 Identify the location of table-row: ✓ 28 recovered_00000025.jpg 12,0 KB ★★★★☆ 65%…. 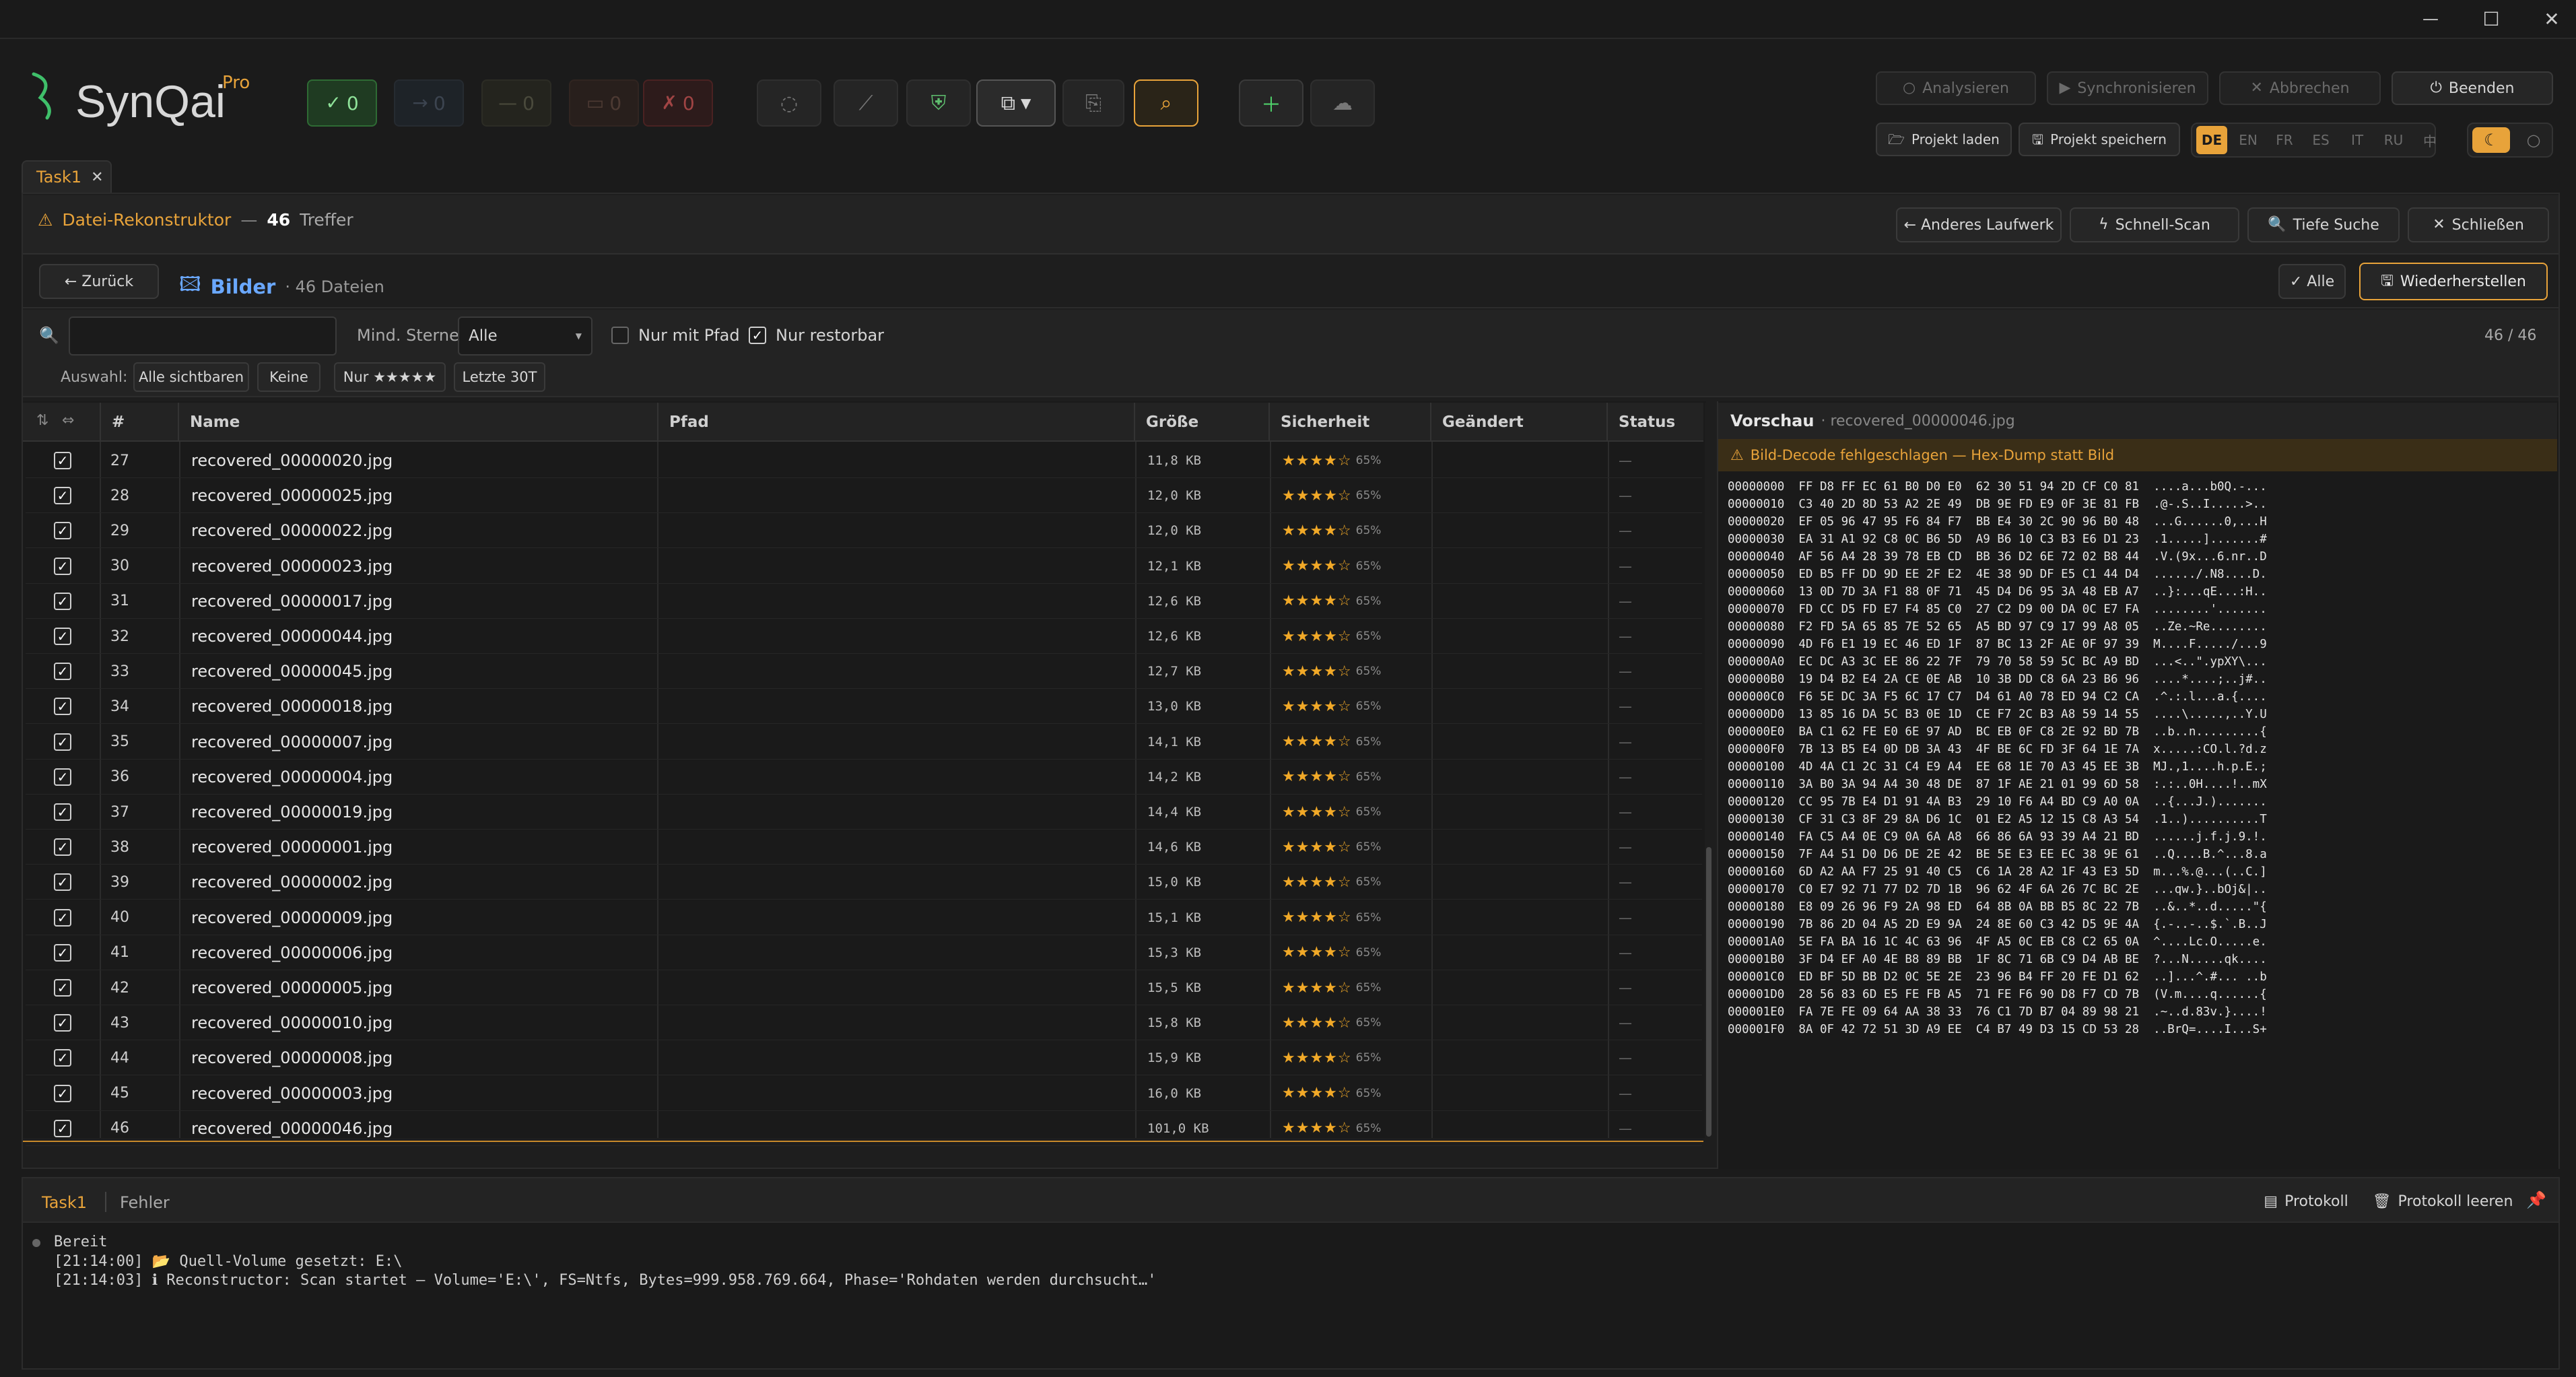
(864, 496).